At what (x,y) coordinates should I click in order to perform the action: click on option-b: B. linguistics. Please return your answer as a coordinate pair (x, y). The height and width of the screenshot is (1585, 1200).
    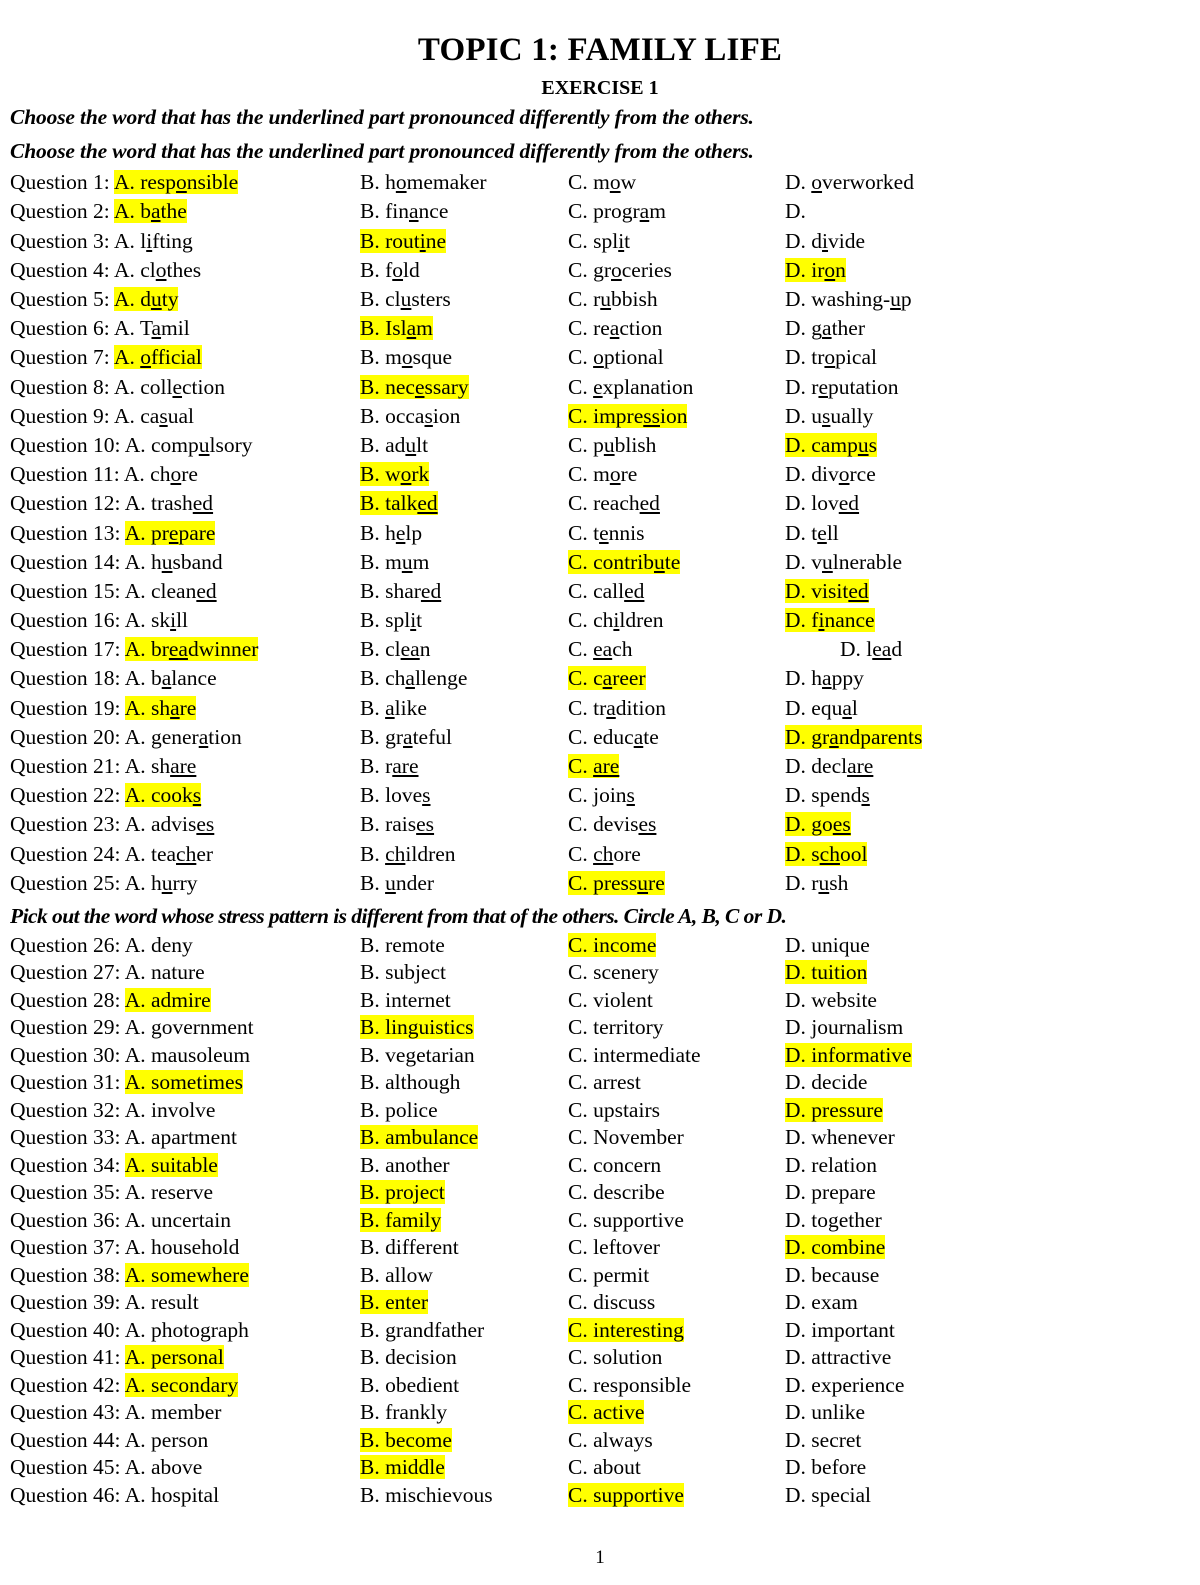
    Looking at the image, I should click on (417, 1028).